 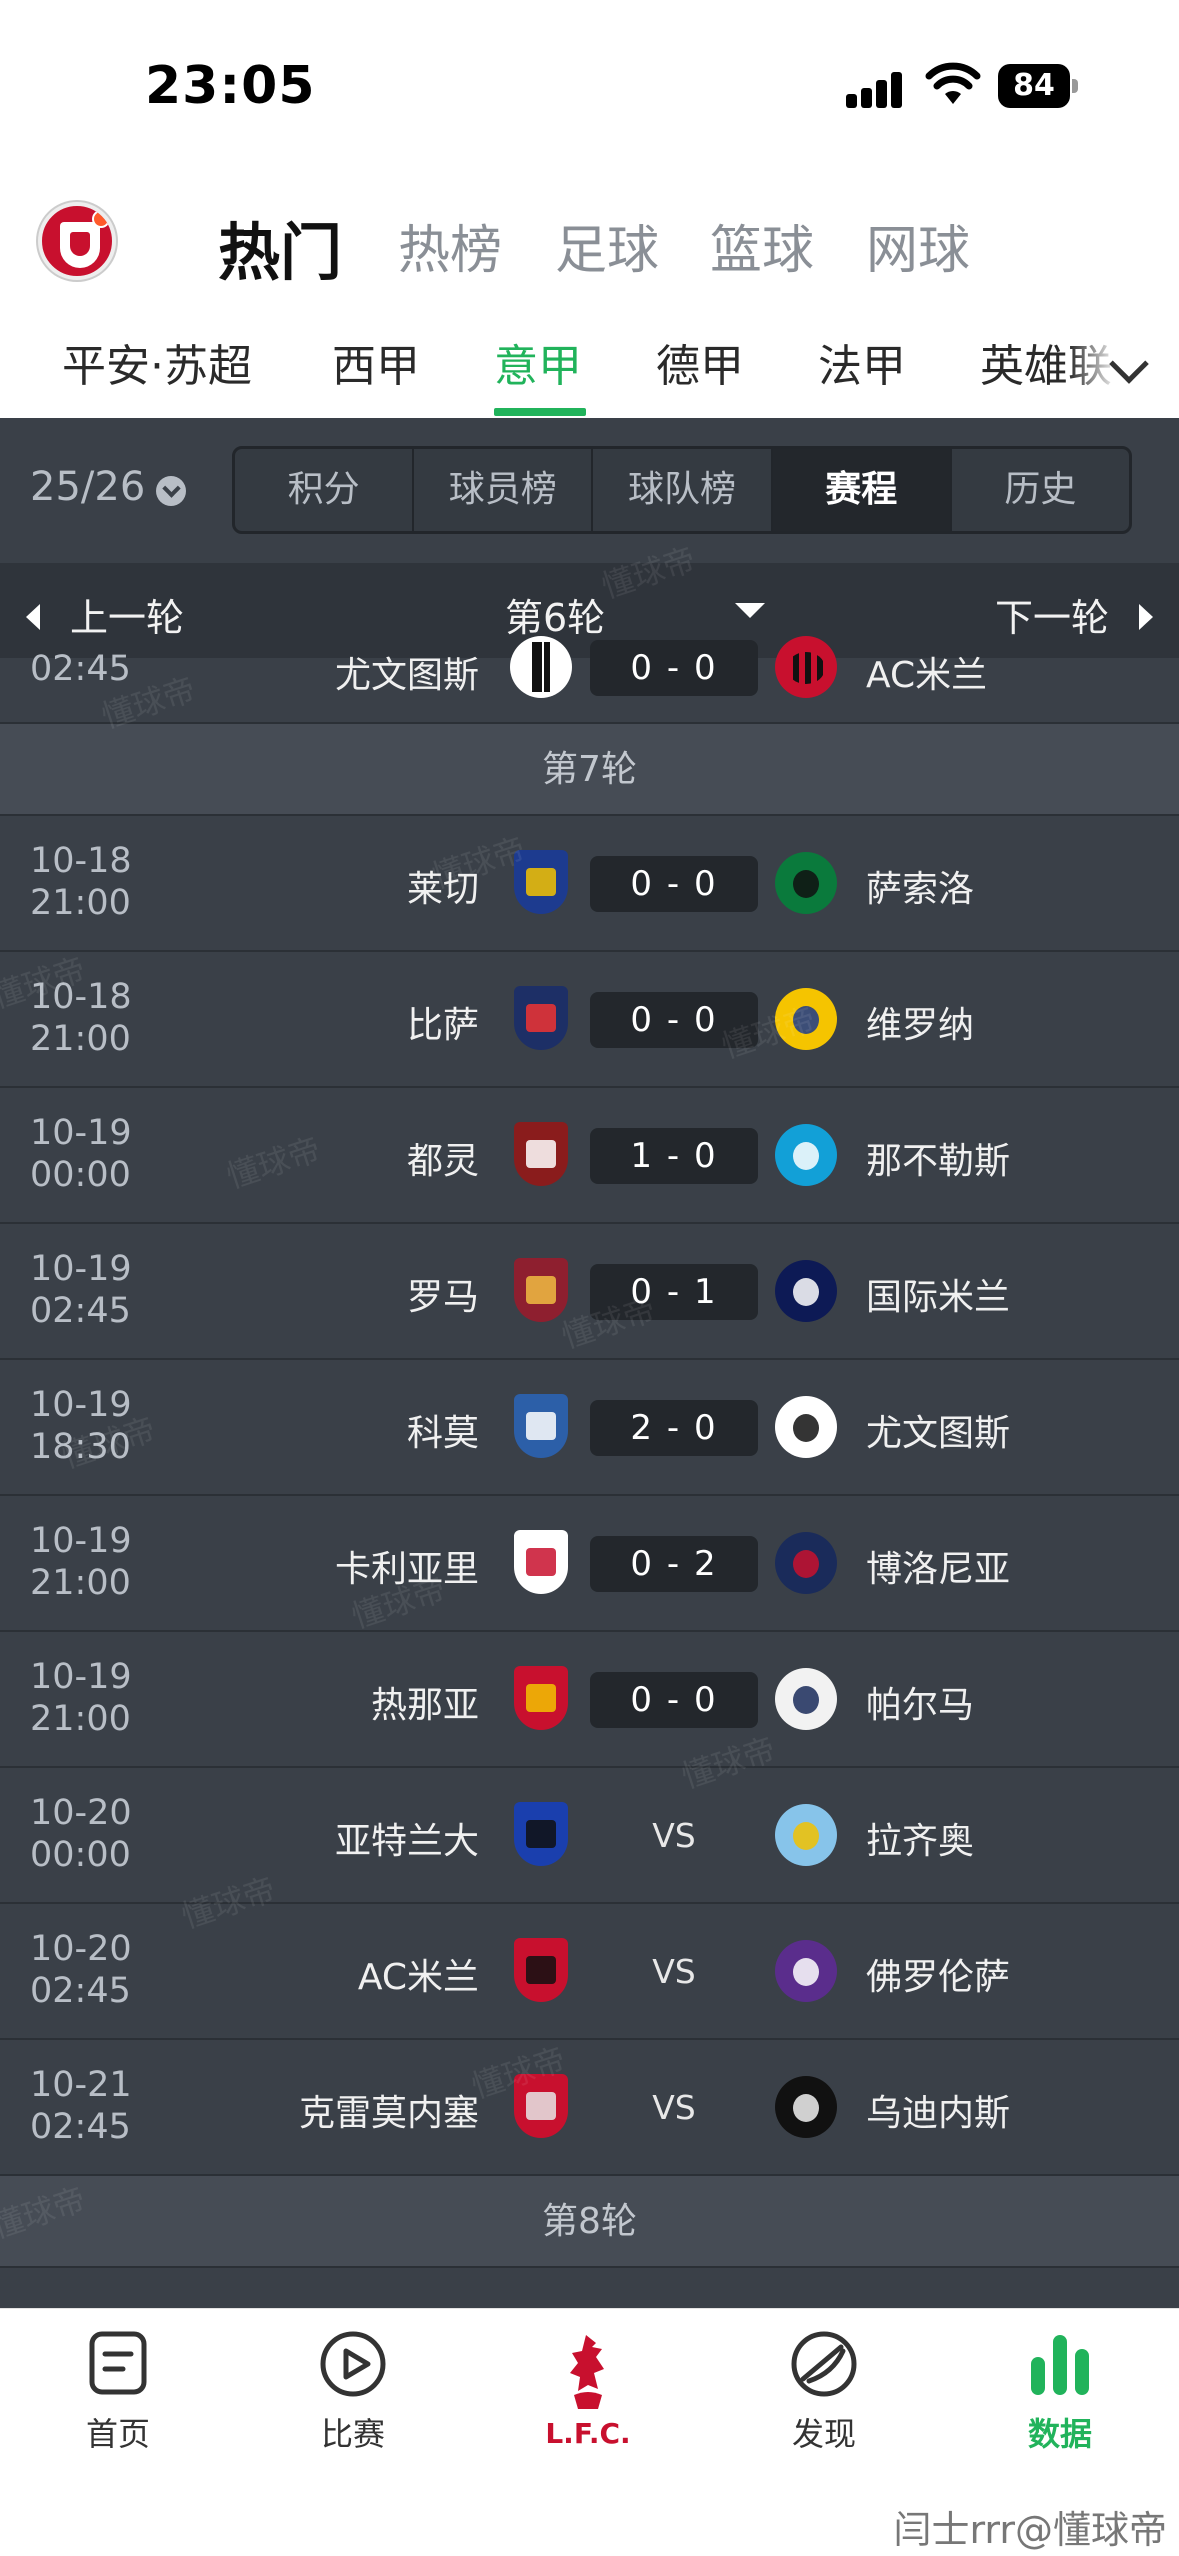 I want to click on home-team: 亚特兰大, so click(x=406, y=1841).